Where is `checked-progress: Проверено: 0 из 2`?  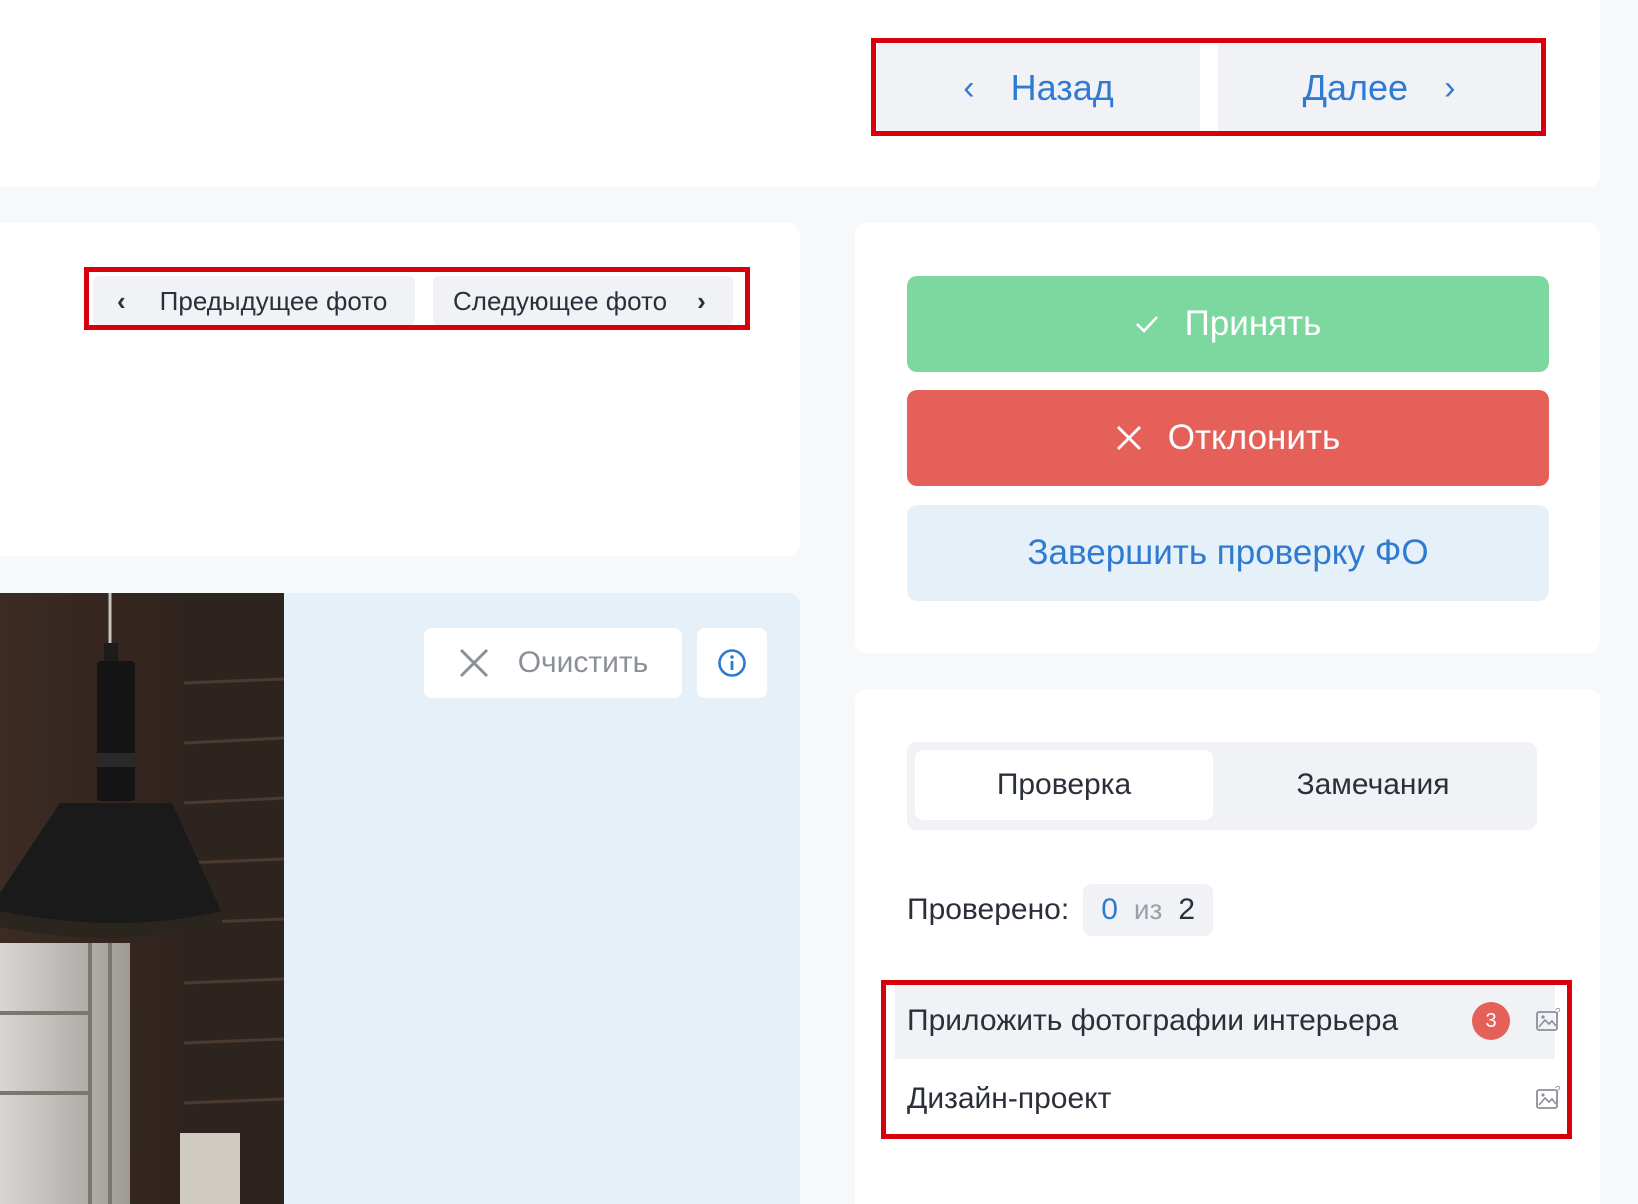 checked-progress: Проверено: 0 из 2 is located at coordinates (1060, 910).